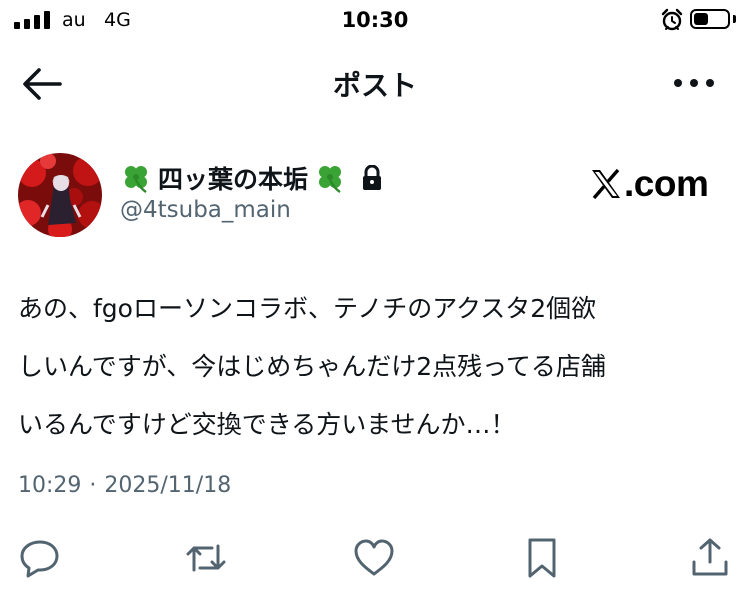 This screenshot has width=750, height=601. I want to click on post-time: 10:29, so click(50, 485).